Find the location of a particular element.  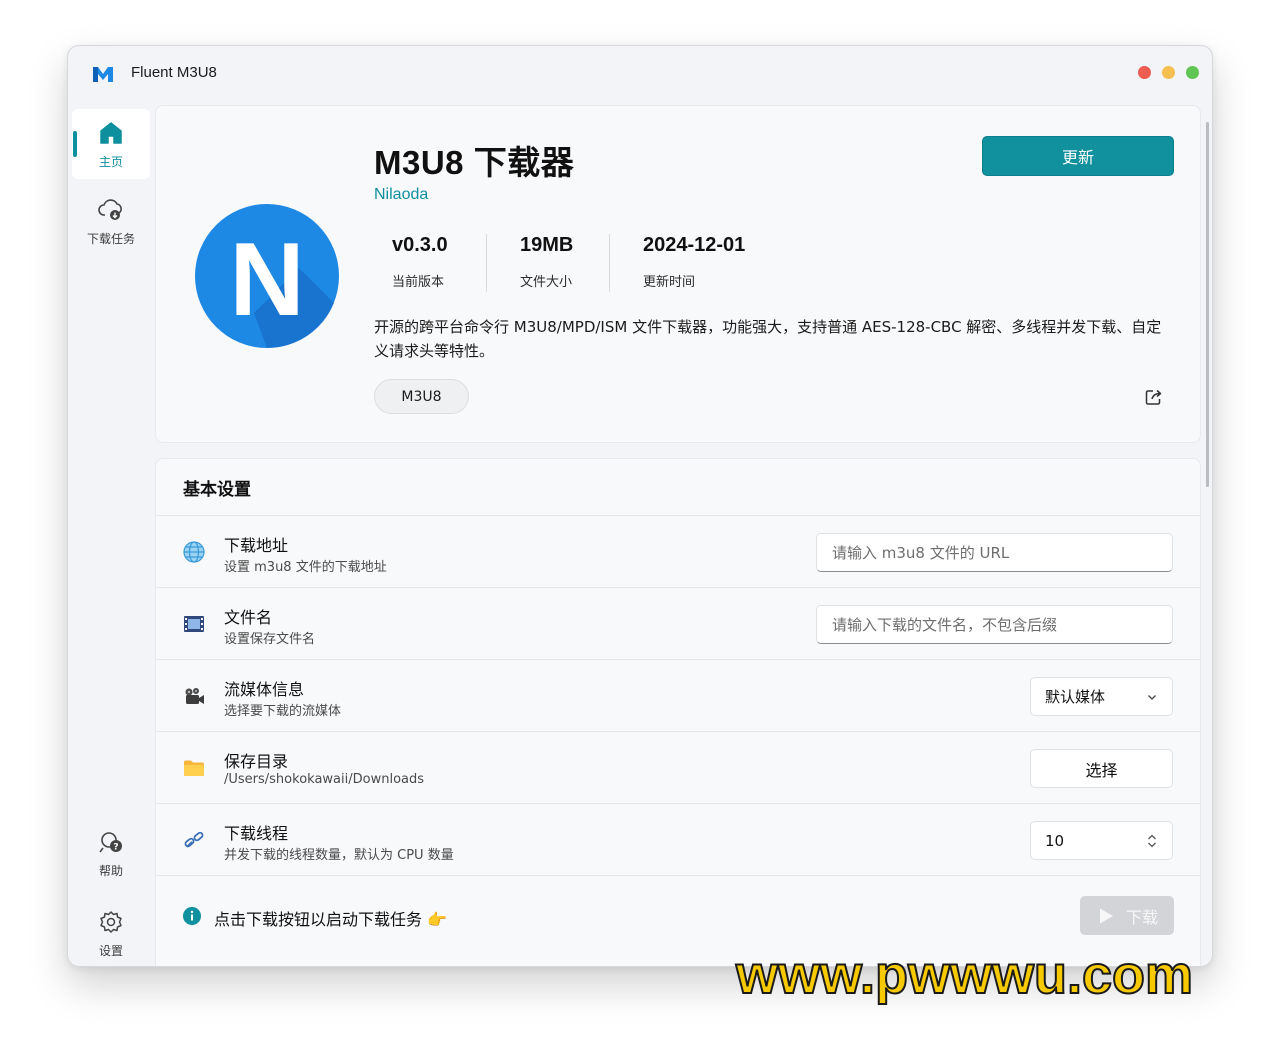

choose-folder-button: 选择 is located at coordinates (1101, 768).